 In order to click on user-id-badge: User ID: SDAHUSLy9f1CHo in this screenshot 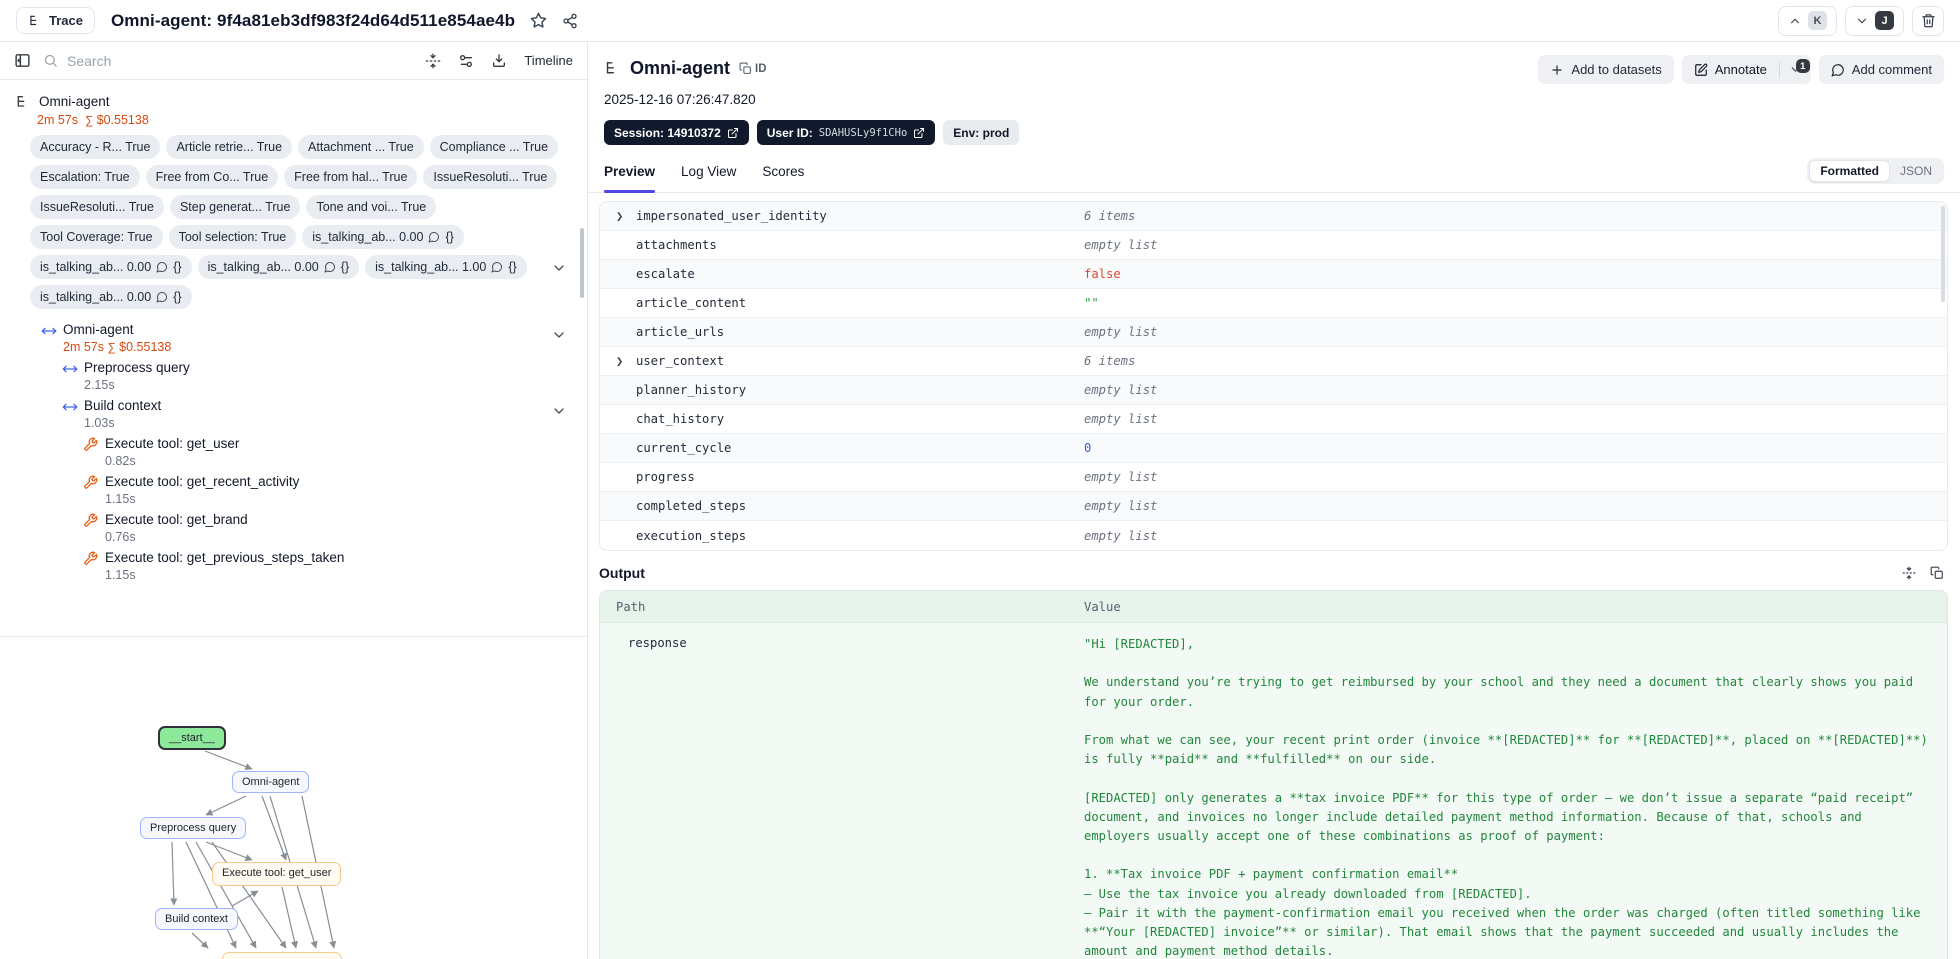, I will do `click(846, 132)`.